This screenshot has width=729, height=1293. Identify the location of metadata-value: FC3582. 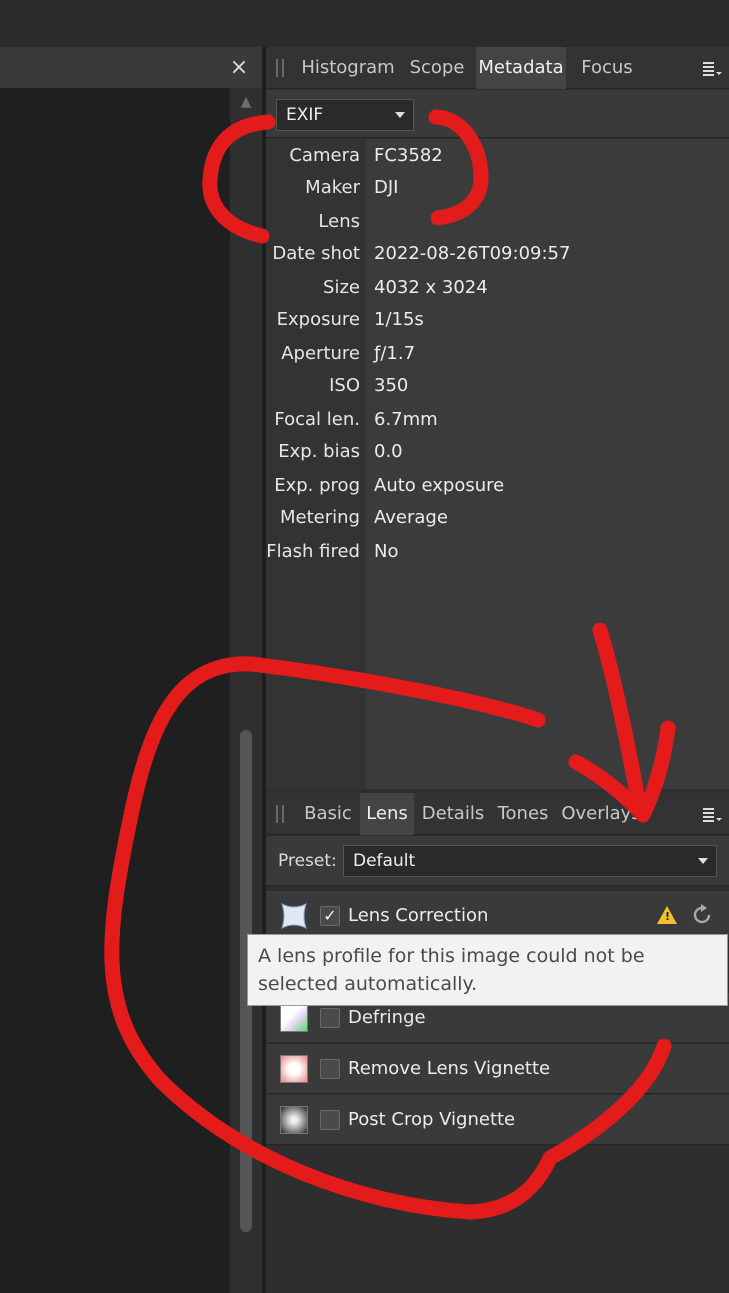
(408, 155).